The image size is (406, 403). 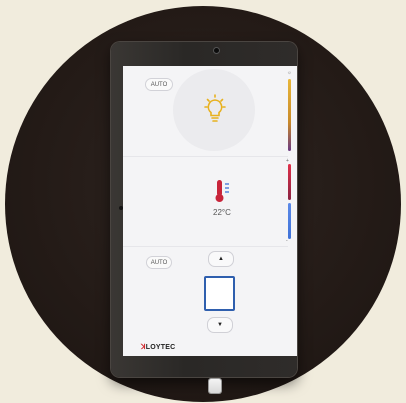 I want to click on loytec-logo: ꓘLOYTEC, so click(x=158, y=347).